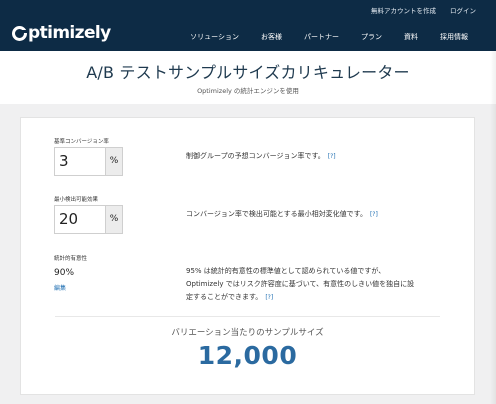 Image resolution: width=496 pixels, height=404 pixels. I want to click on mde-description-text: コンバージョン率で検出可能とする最小相対変化値です。, so click(276, 214).